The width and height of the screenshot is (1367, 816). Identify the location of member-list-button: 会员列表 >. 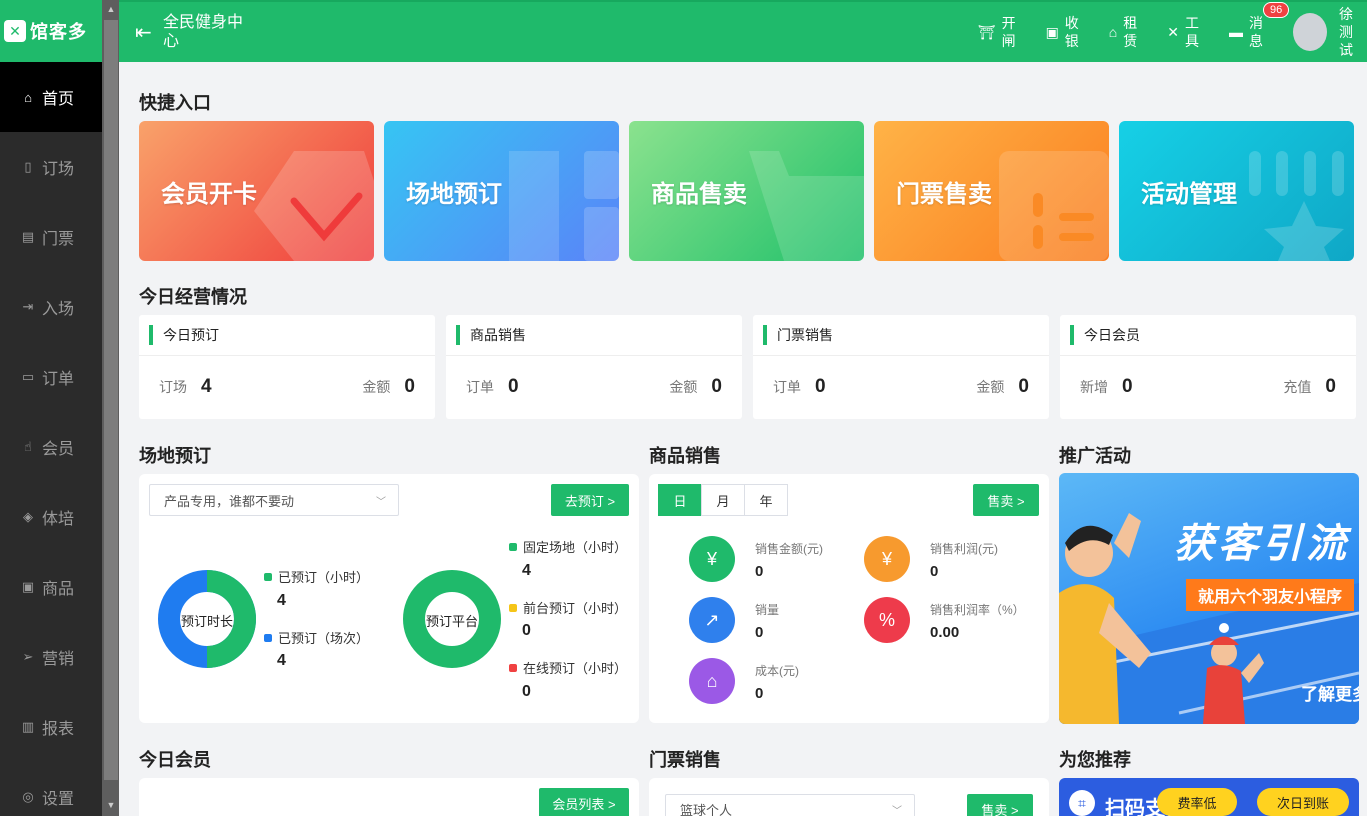
(584, 802).